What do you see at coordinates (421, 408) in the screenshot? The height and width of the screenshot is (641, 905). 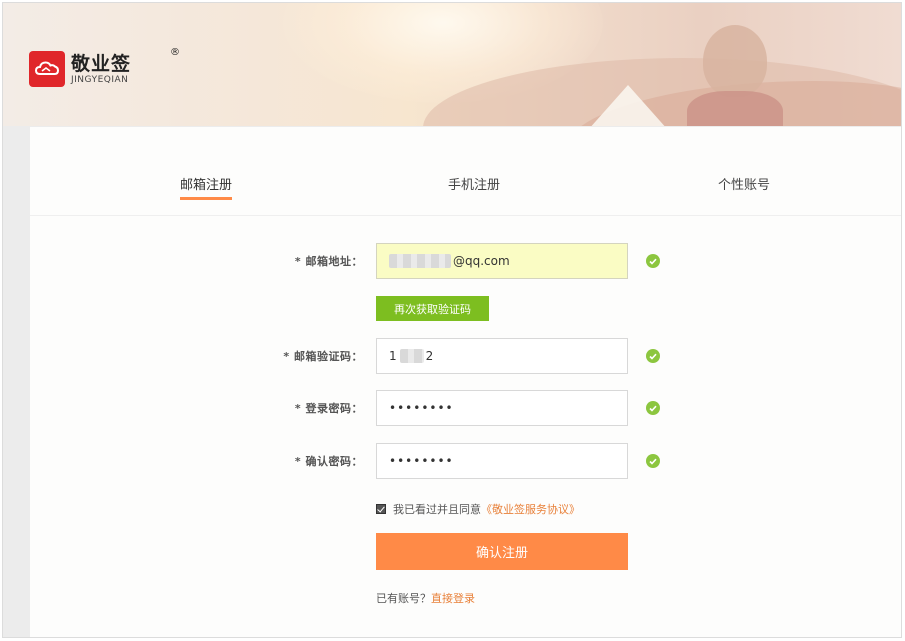 I see `password-value: ••••••••` at bounding box center [421, 408].